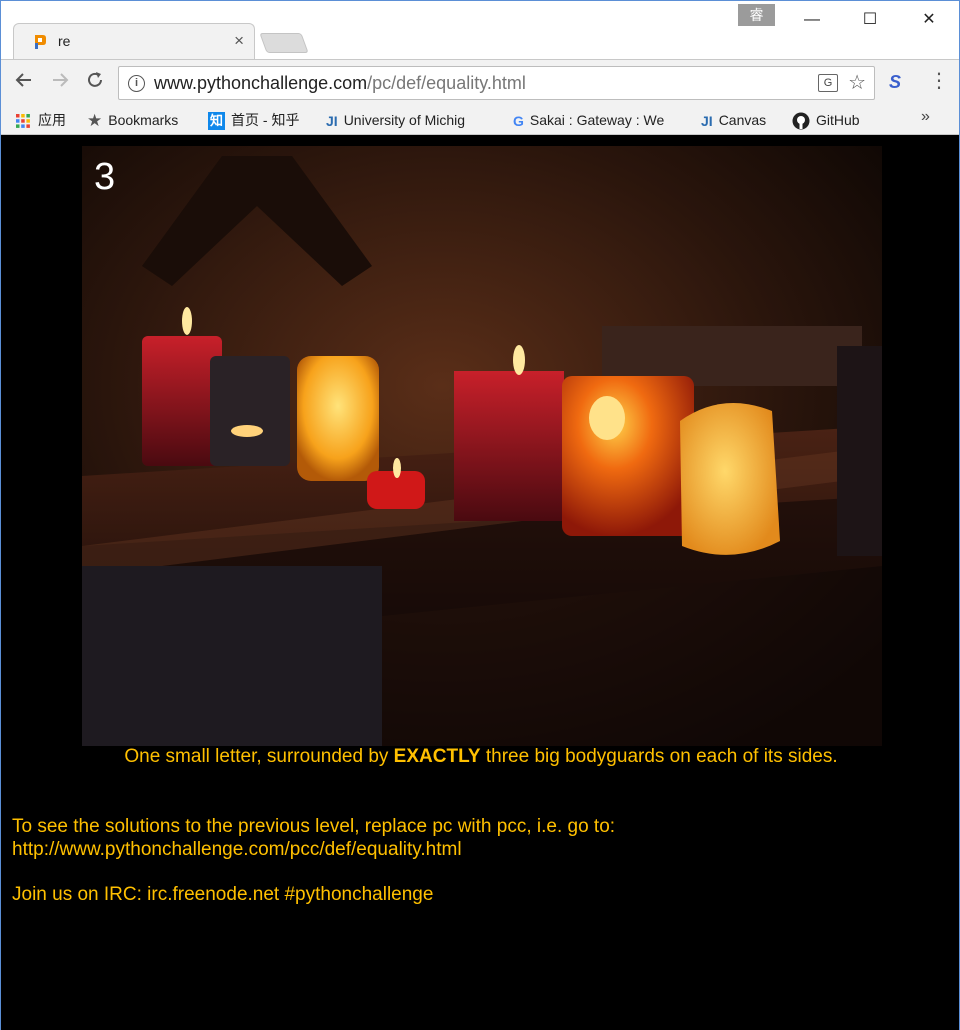 The width and height of the screenshot is (960, 1030). I want to click on title-bar: re × 睿 — ☐ ✕, so click(480, 30).